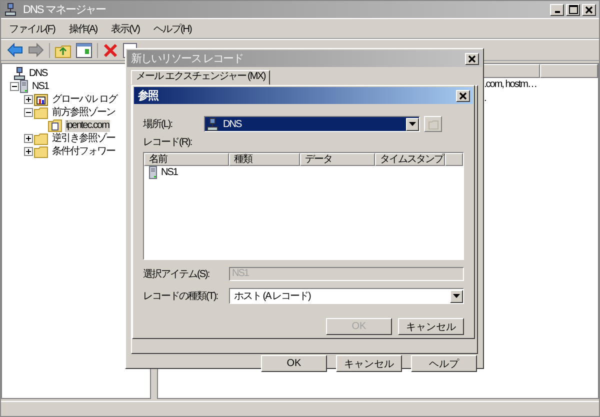 Image resolution: width=600 pixels, height=417 pixels. What do you see at coordinates (337, 159) in the screenshot?
I see `column-header: データ` at bounding box center [337, 159].